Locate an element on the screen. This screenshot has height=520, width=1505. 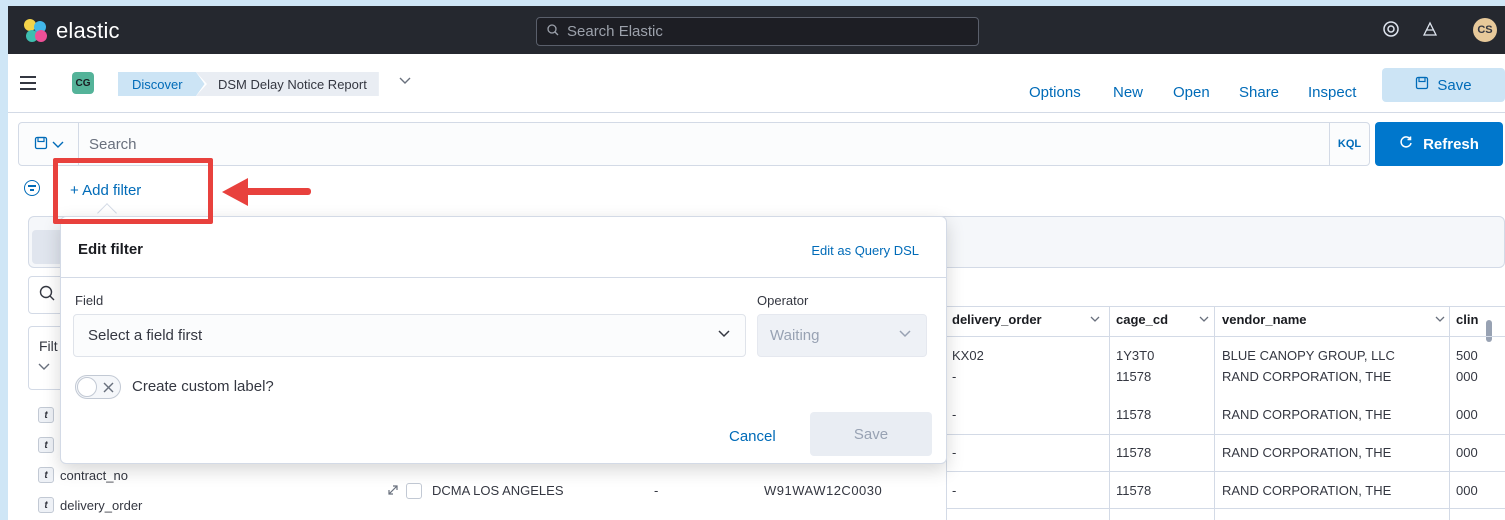
options-link: Options is located at coordinates (1055, 92).